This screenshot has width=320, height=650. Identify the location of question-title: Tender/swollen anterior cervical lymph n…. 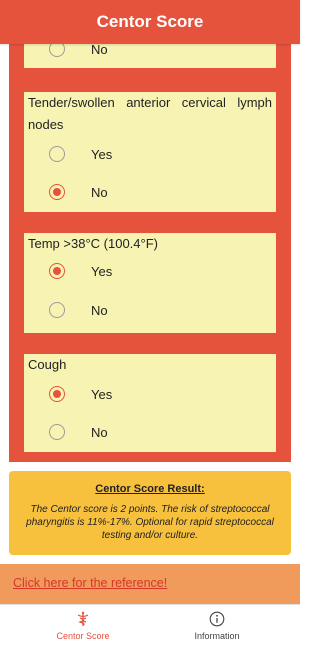
(150, 113).